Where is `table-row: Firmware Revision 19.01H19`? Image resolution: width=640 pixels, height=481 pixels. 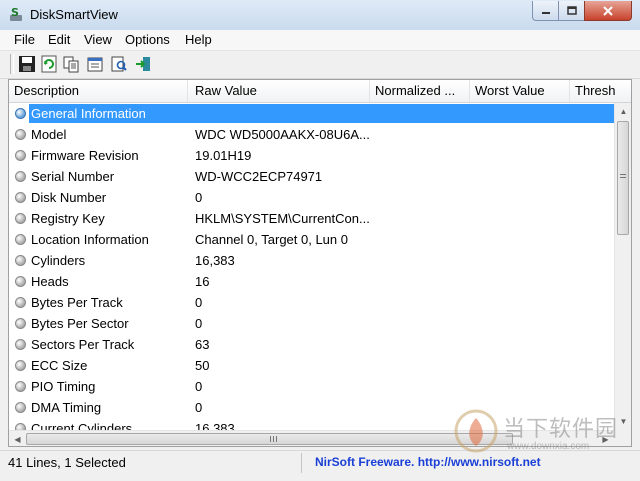
table-row: Firmware Revision 19.01H19 is located at coordinates (312, 155).